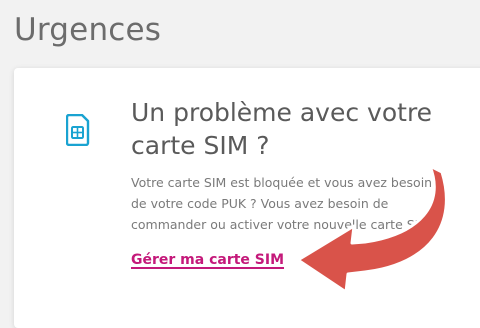 This screenshot has width=480, height=328. What do you see at coordinates (88, 30) in the screenshot?
I see `page-title: Urgences` at bounding box center [88, 30].